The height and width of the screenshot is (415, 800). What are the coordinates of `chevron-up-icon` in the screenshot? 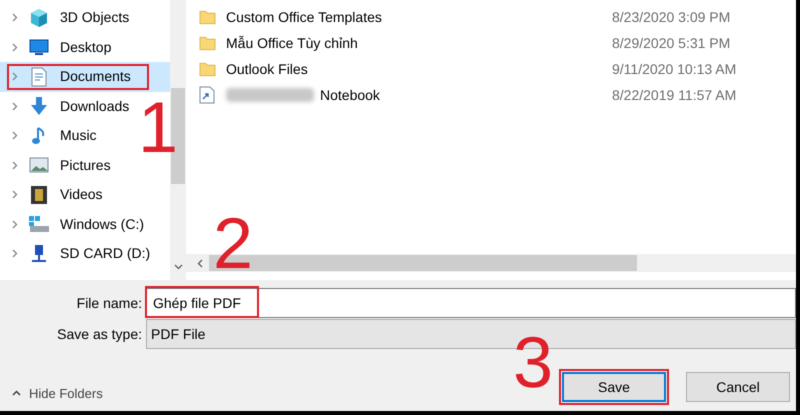 It's located at (16, 393).